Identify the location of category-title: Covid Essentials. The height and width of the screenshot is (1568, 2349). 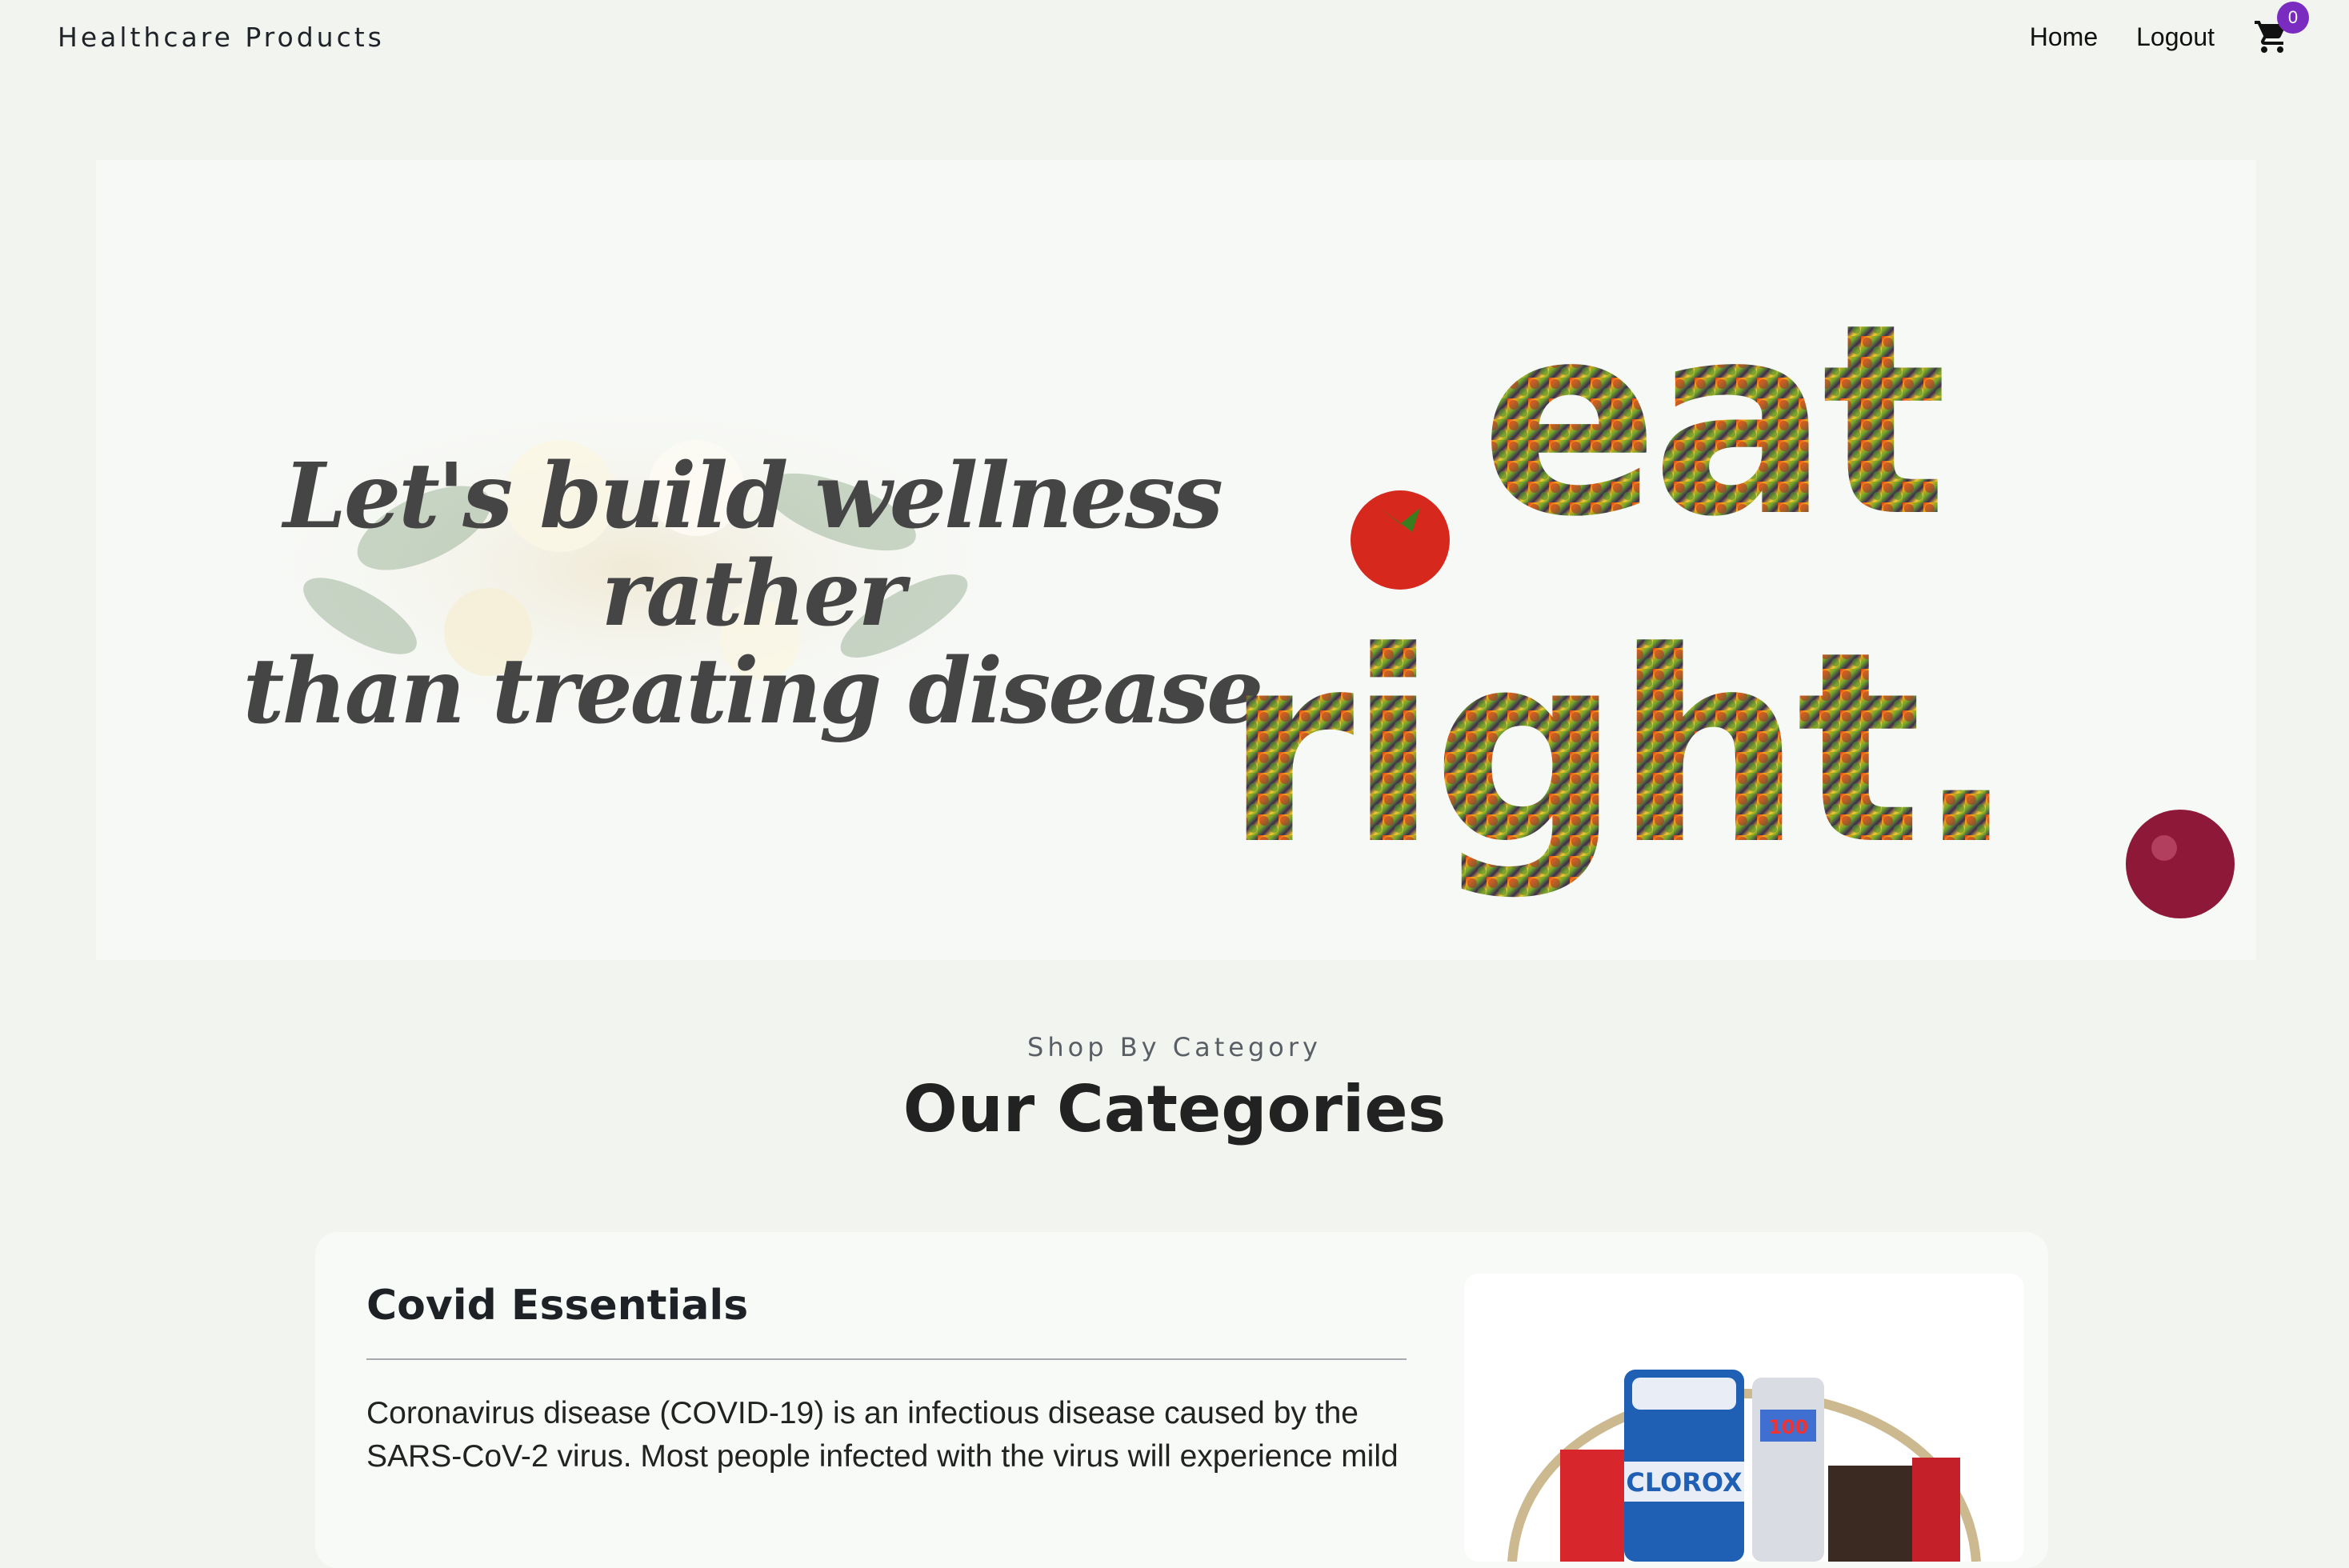
(557, 1306).